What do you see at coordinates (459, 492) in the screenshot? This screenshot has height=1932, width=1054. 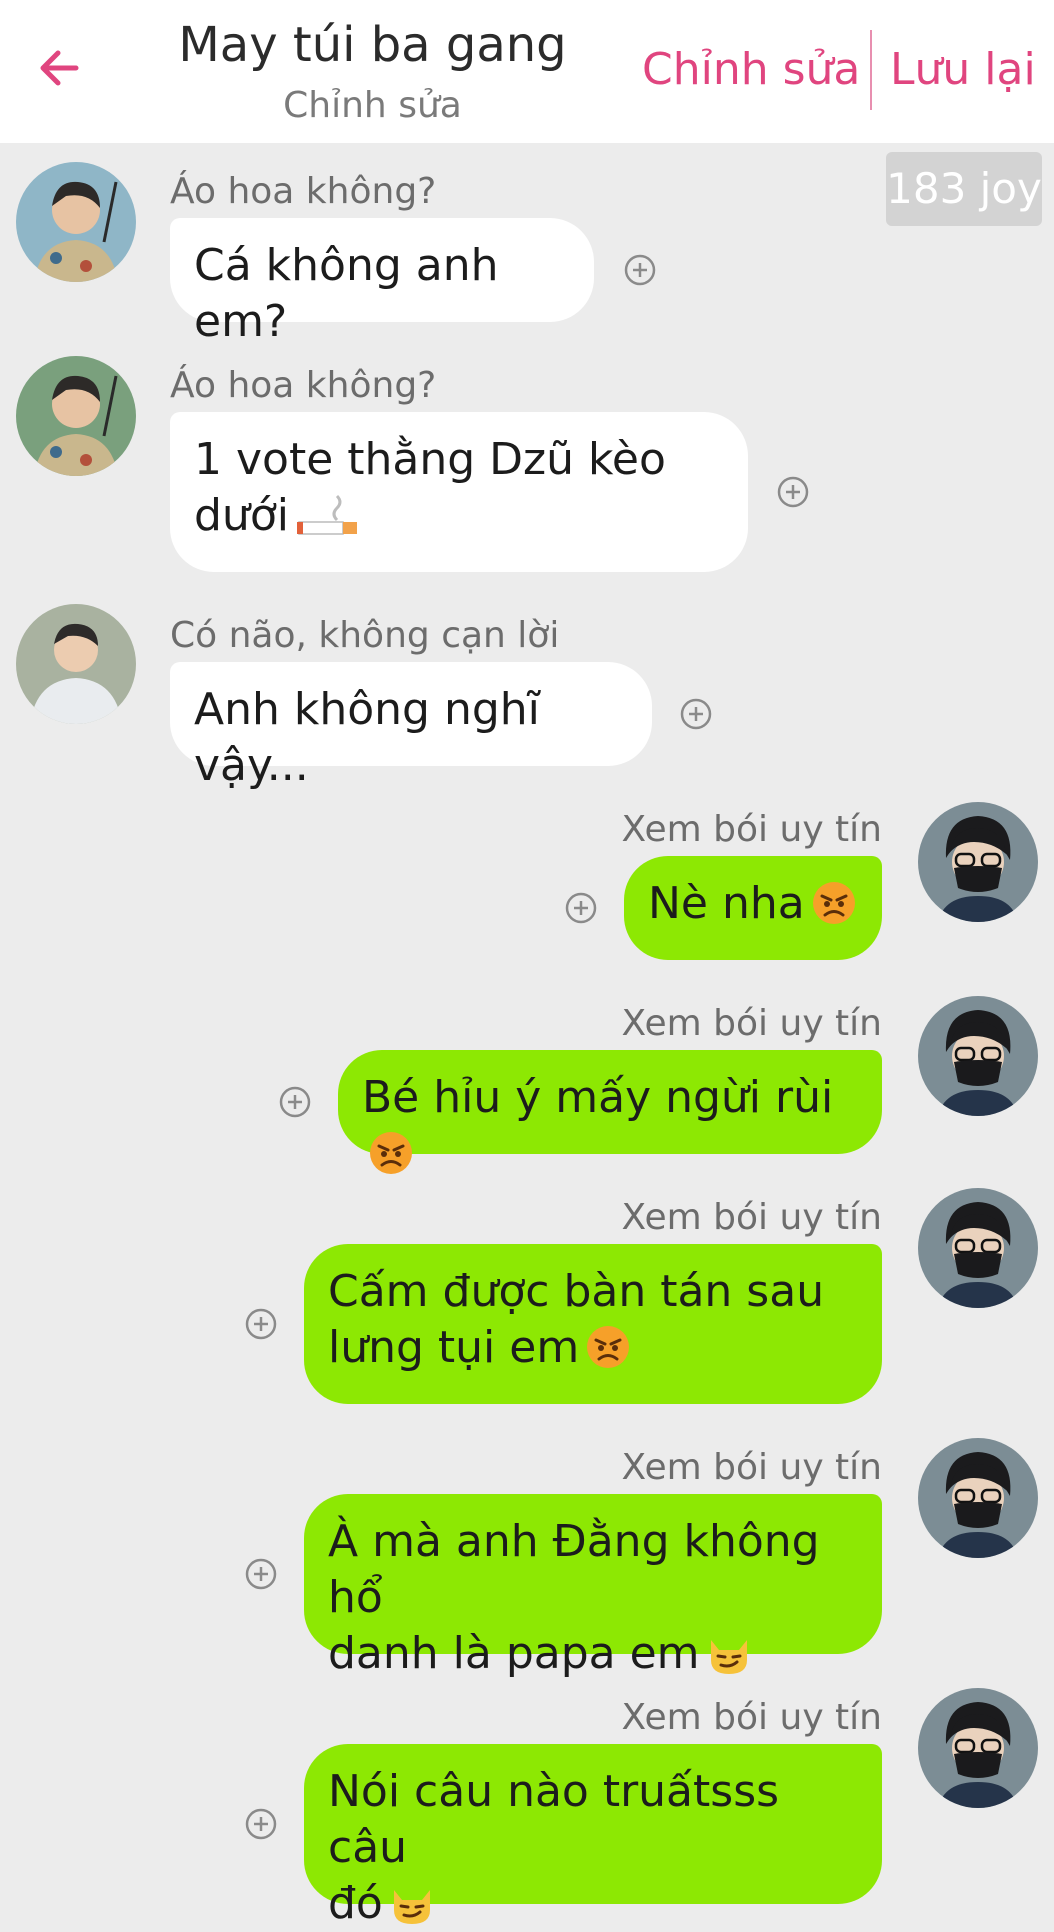 I see `message-bubble: 1 vote thằng Dzũ kèo dưới` at bounding box center [459, 492].